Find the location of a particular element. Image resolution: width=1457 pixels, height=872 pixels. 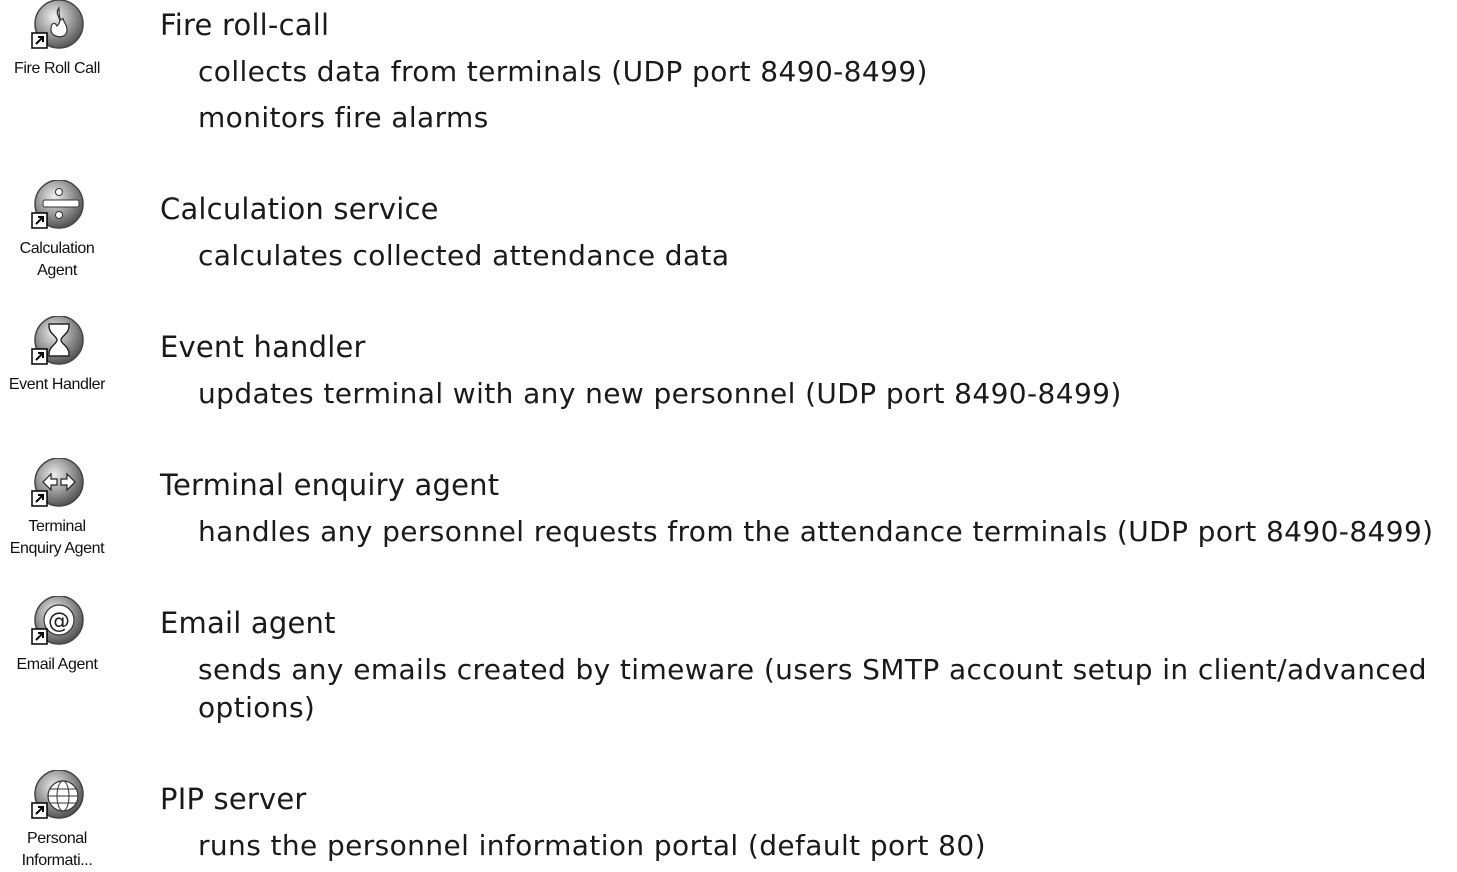

email-agent-shortcut-label: Email Agent is located at coordinates (57, 664).